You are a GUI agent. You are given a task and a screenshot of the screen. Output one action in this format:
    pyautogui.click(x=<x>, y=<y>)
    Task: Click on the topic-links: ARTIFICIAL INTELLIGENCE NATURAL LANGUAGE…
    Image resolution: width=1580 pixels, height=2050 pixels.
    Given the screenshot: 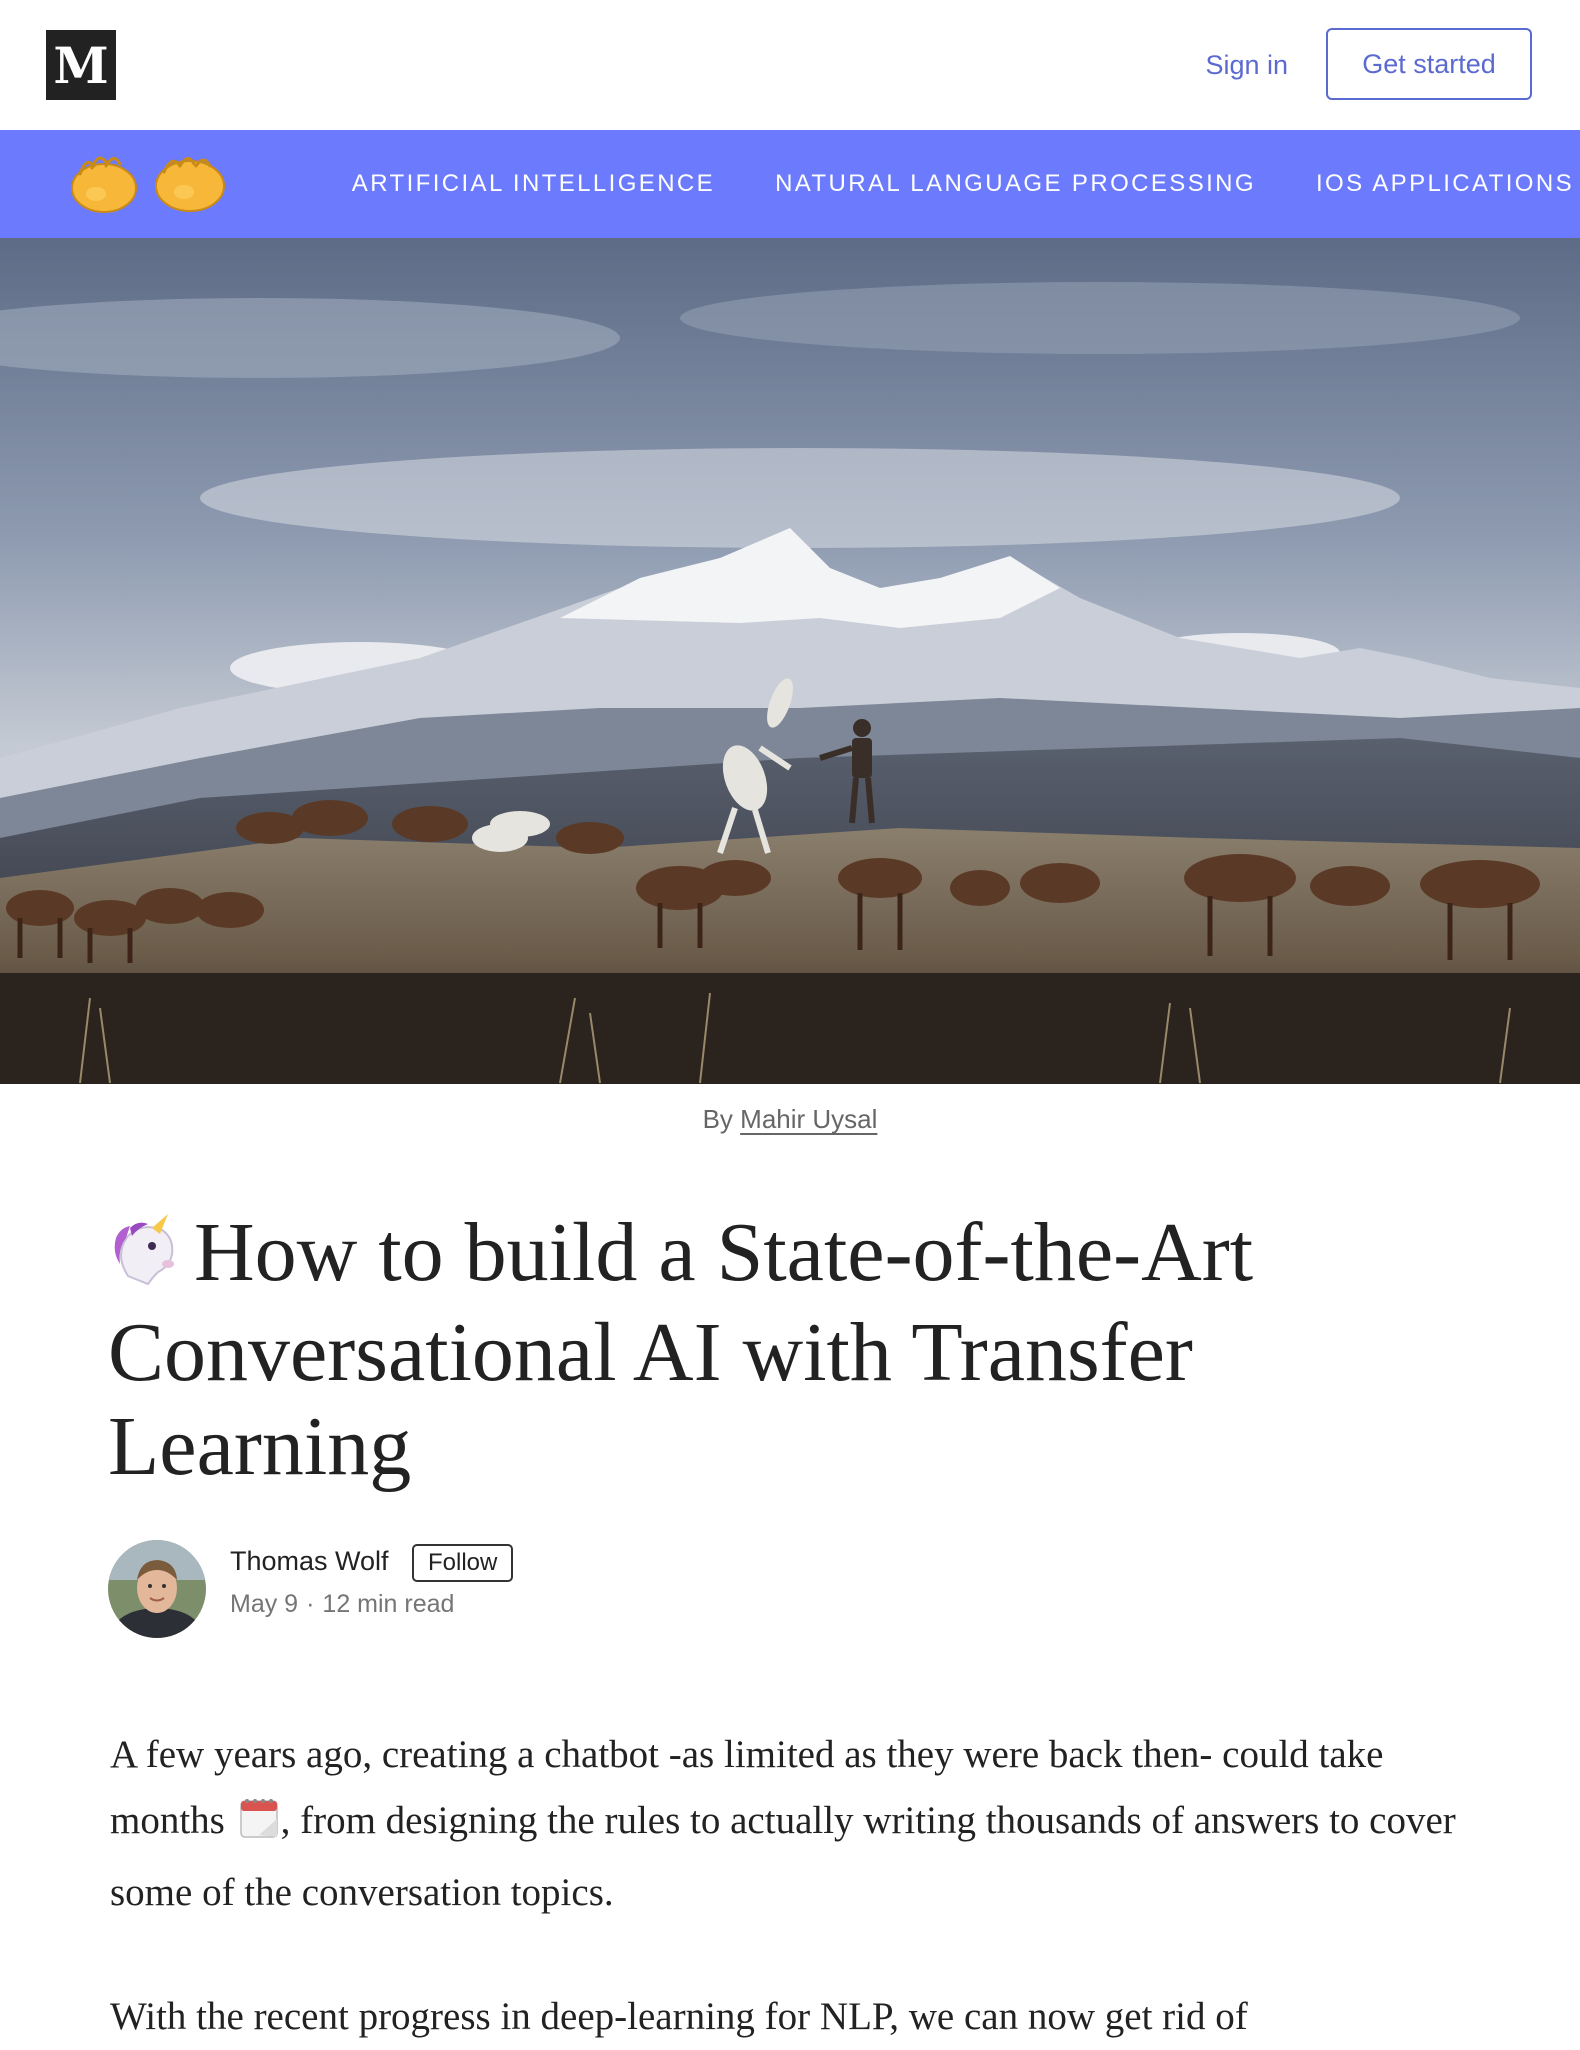 What is the action you would take?
    pyautogui.click(x=933, y=184)
    